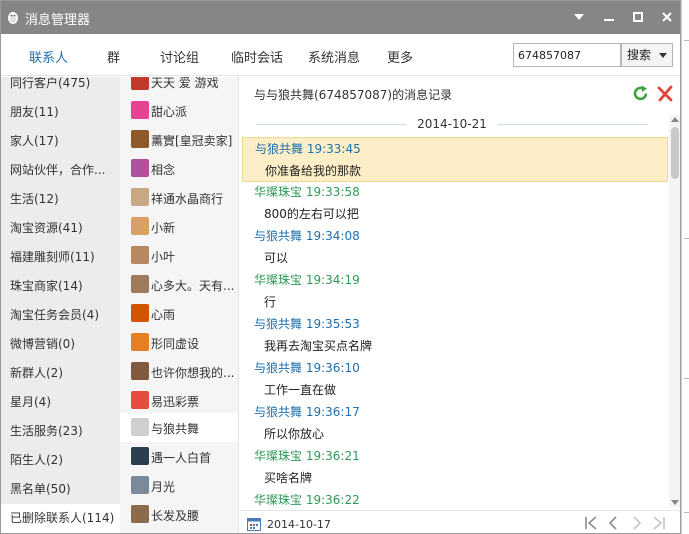  Describe the element at coordinates (60, 489) in the screenshot. I see `group-item: 黑名单(50)` at that location.